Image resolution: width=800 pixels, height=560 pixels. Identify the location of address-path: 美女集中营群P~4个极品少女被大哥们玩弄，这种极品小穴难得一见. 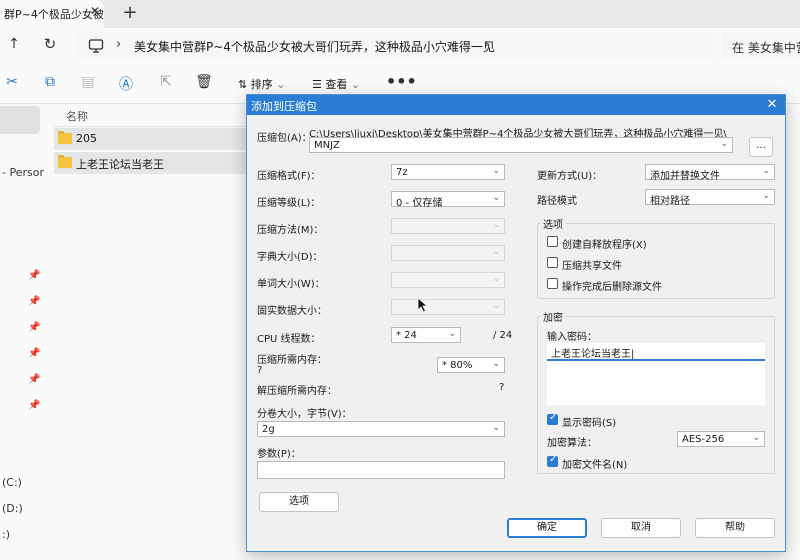
(314, 46).